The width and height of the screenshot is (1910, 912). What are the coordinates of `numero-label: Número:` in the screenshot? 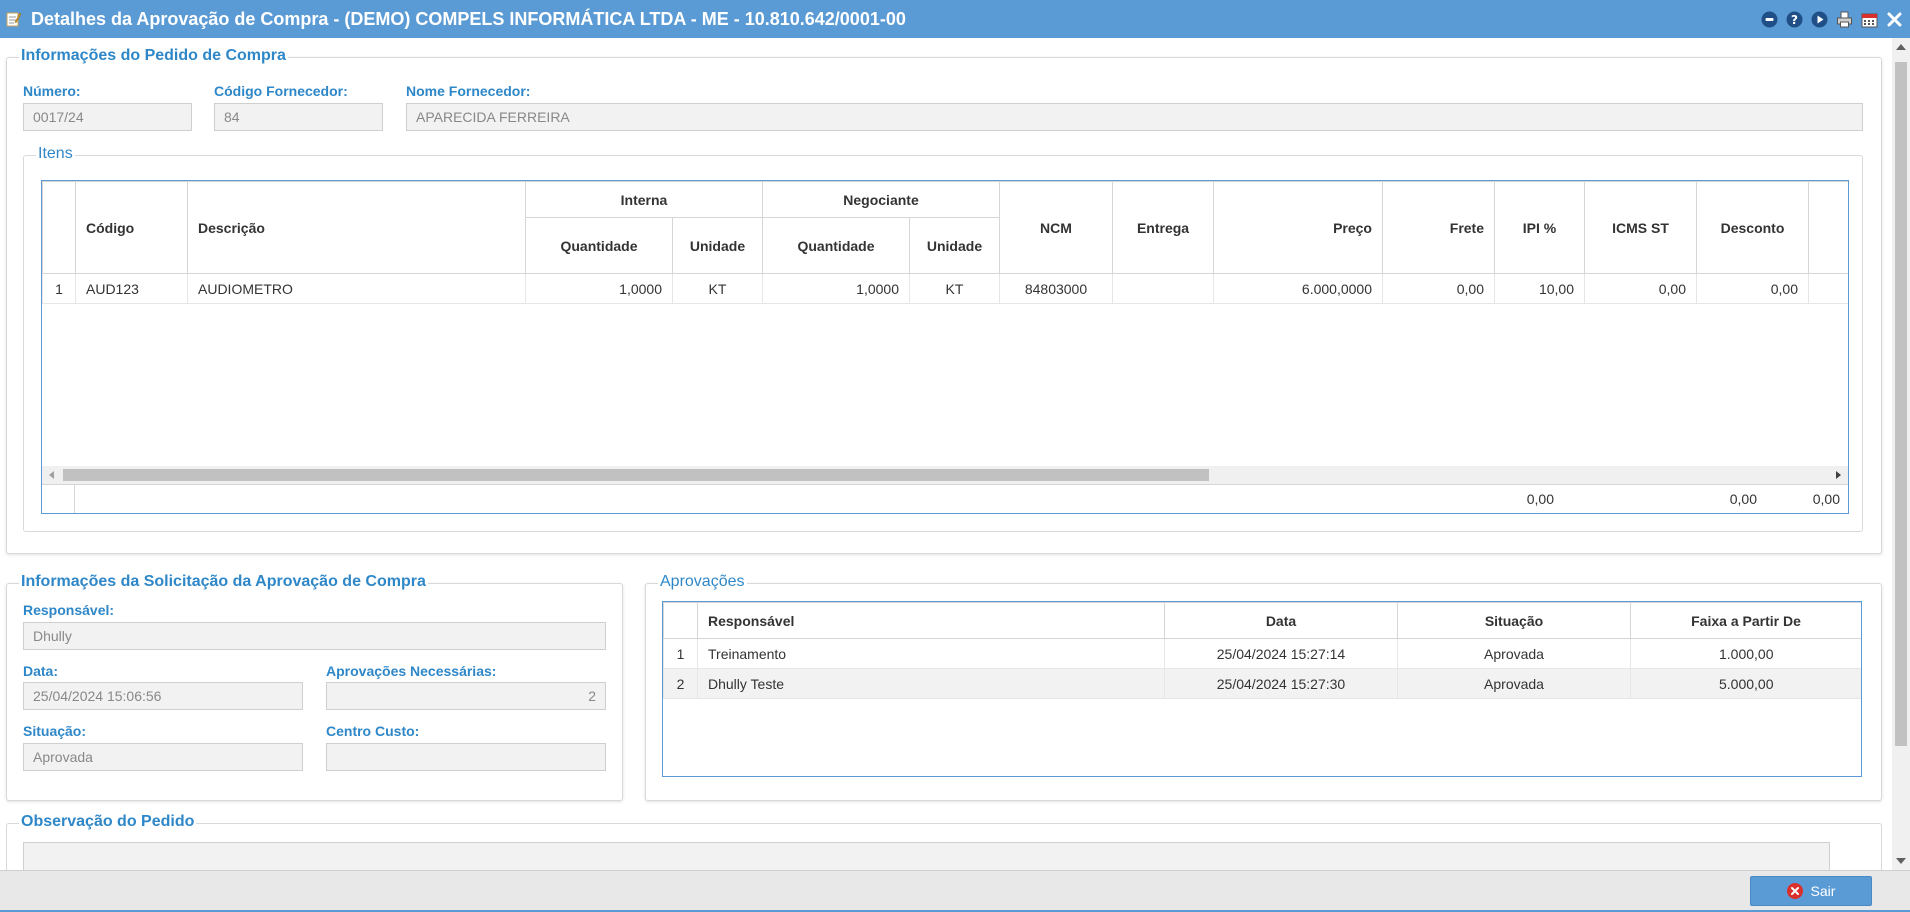 It's located at (52, 91).